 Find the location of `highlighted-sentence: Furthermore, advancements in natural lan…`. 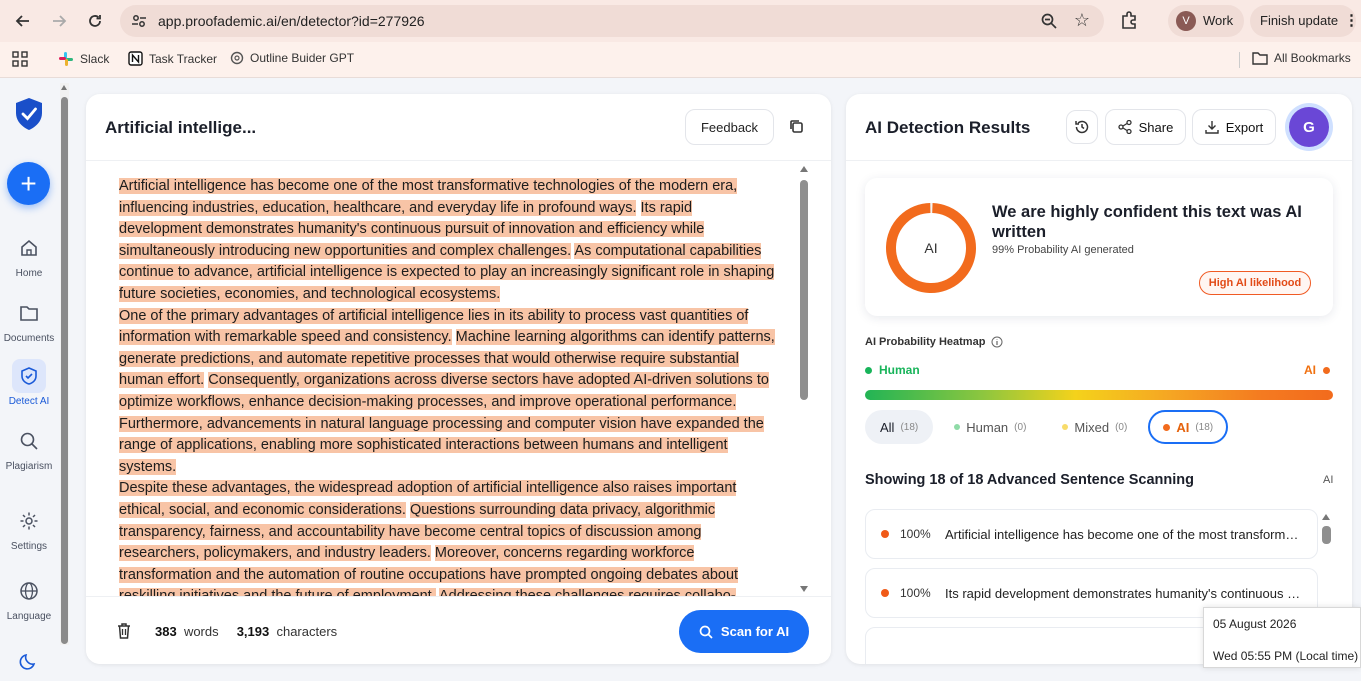

highlighted-sentence: Furthermore, advancements in natural lan… is located at coordinates (441, 445).